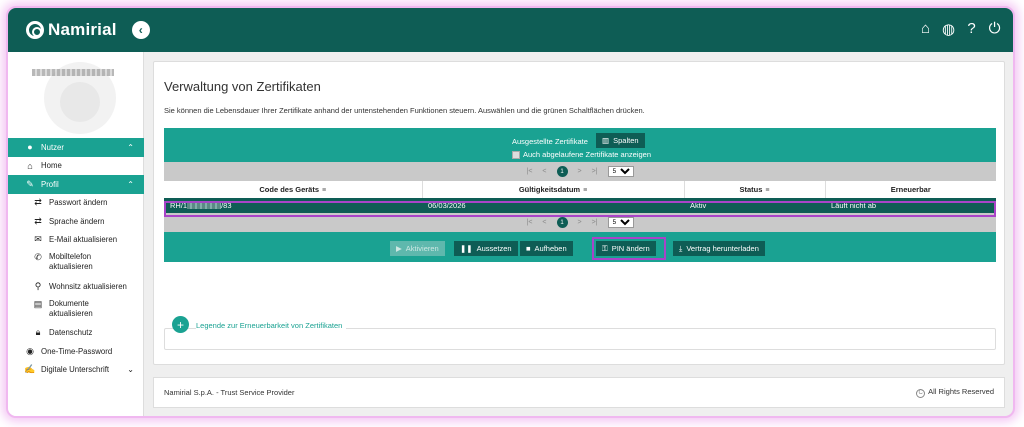 This screenshot has height=427, width=1024. Describe the element at coordinates (494, 248) in the screenshot. I see `suspend-label: Aussetzen` at that location.